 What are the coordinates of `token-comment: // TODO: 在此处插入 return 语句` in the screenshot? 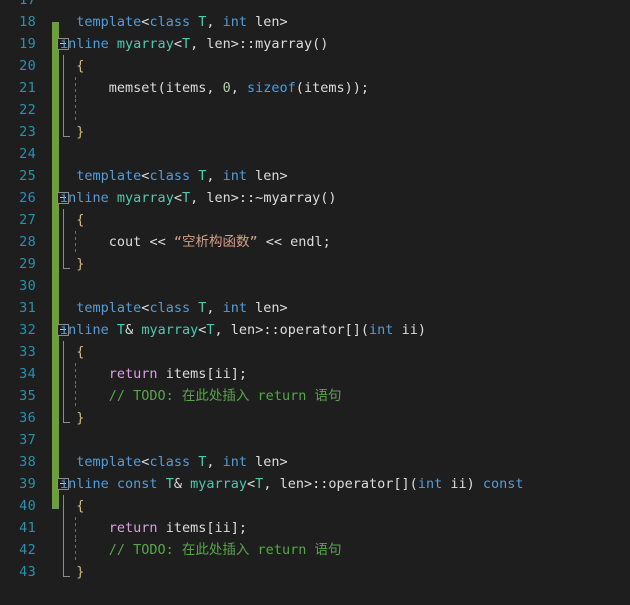 It's located at (225, 550).